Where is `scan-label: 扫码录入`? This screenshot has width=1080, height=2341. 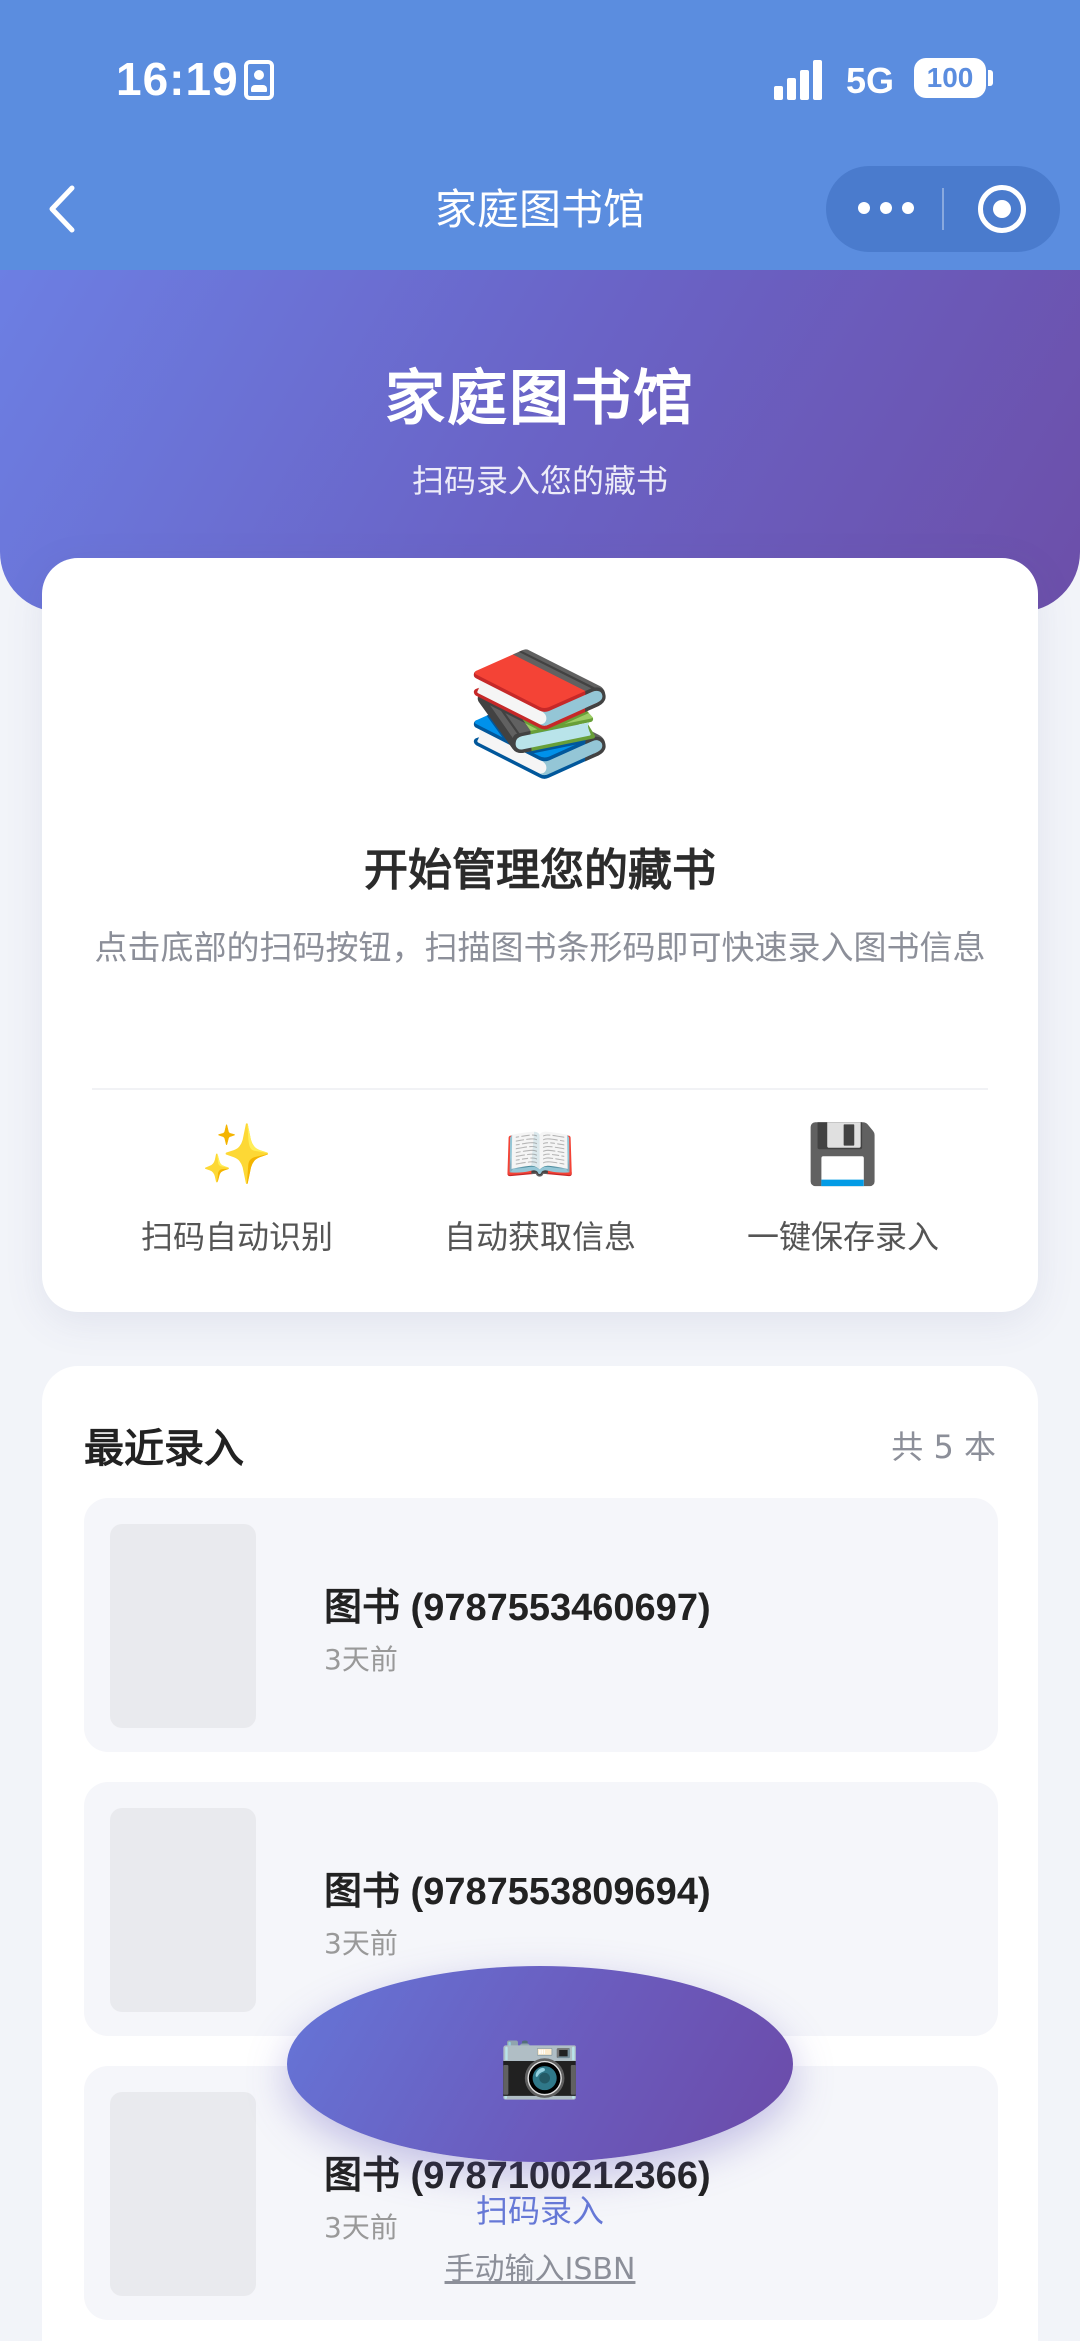
scan-label: 扫码录入 is located at coordinates (540, 2209).